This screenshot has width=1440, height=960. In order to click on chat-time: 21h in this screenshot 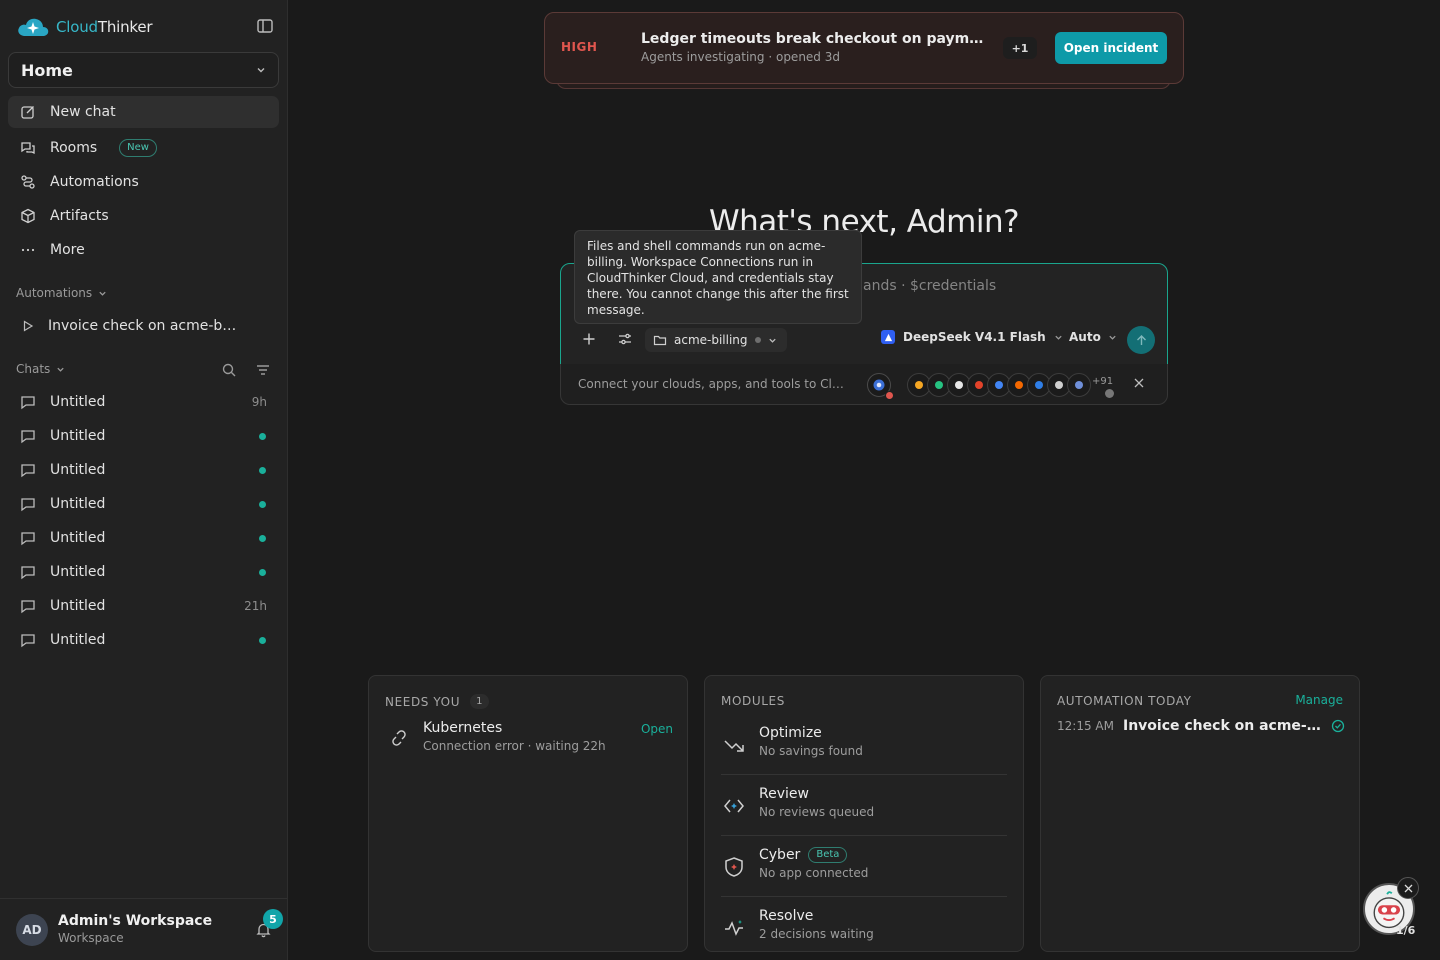, I will do `click(255, 606)`.